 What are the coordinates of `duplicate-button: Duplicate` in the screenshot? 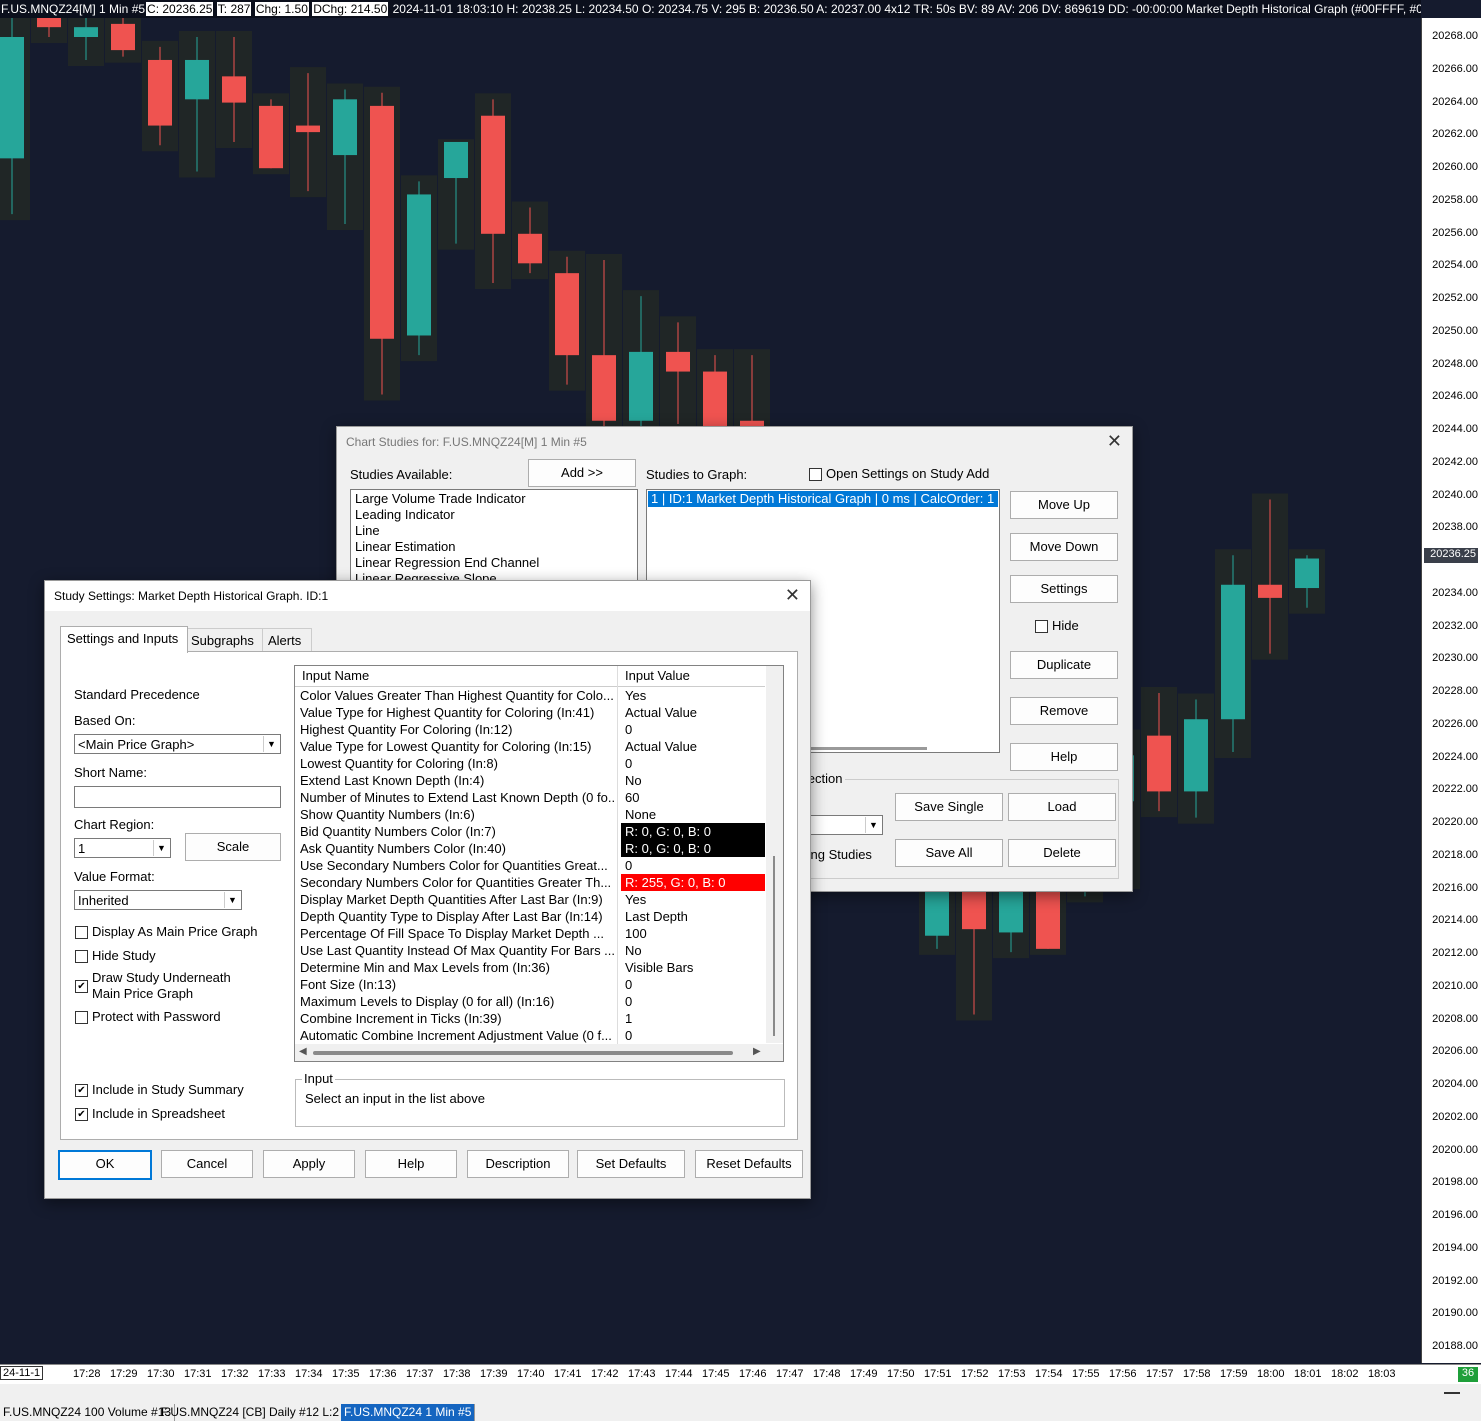 It's located at (1064, 665).